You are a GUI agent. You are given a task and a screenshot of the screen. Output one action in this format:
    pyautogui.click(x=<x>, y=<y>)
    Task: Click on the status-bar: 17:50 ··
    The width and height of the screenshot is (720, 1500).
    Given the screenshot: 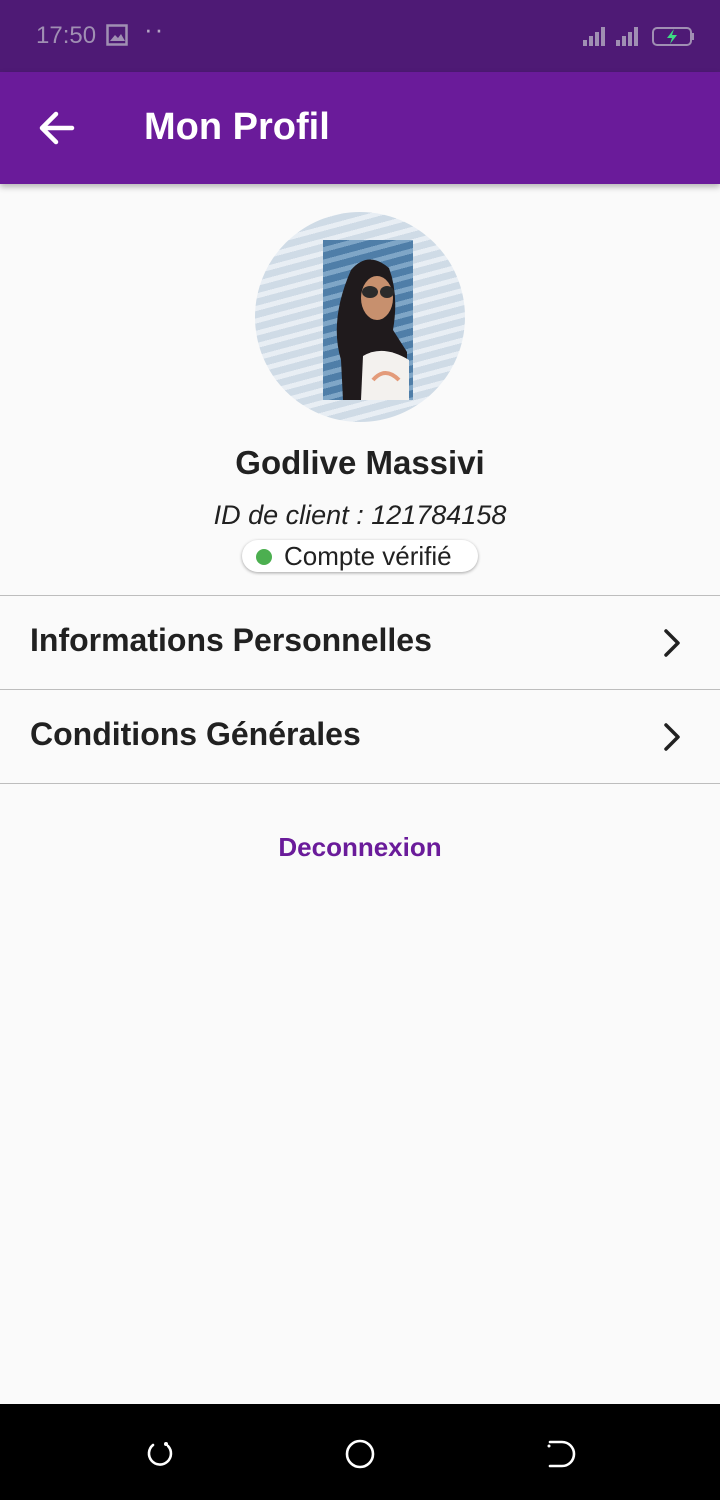 What is the action you would take?
    pyautogui.click(x=360, y=36)
    